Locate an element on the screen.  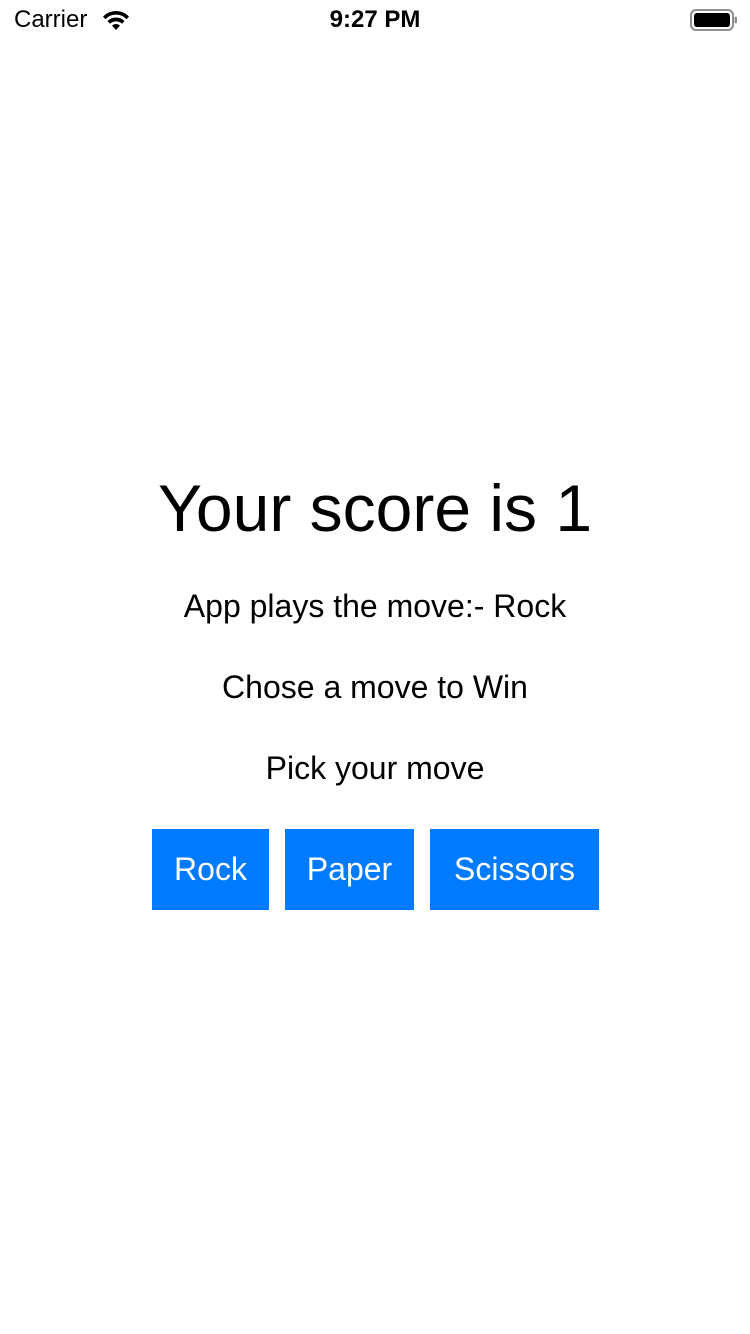
app-move-label: App plays the move:- Rock is located at coordinates (375, 606).